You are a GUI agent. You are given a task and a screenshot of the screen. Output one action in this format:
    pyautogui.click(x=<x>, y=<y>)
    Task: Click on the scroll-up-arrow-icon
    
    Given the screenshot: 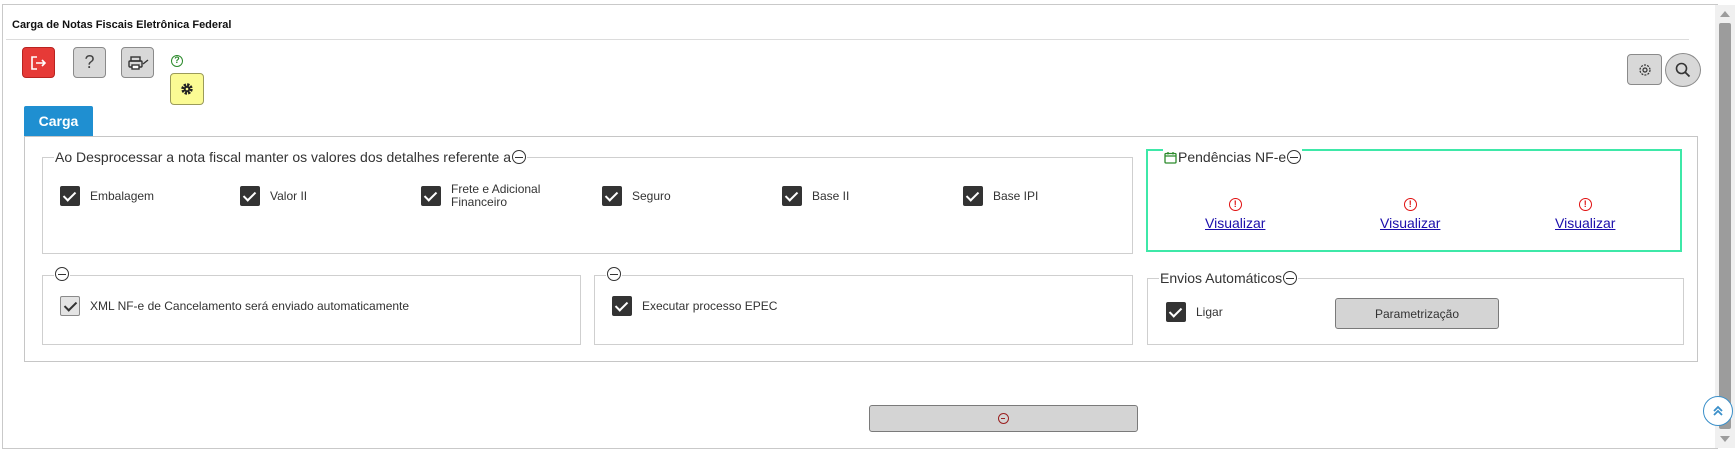 What is the action you would take?
    pyautogui.click(x=1725, y=14)
    